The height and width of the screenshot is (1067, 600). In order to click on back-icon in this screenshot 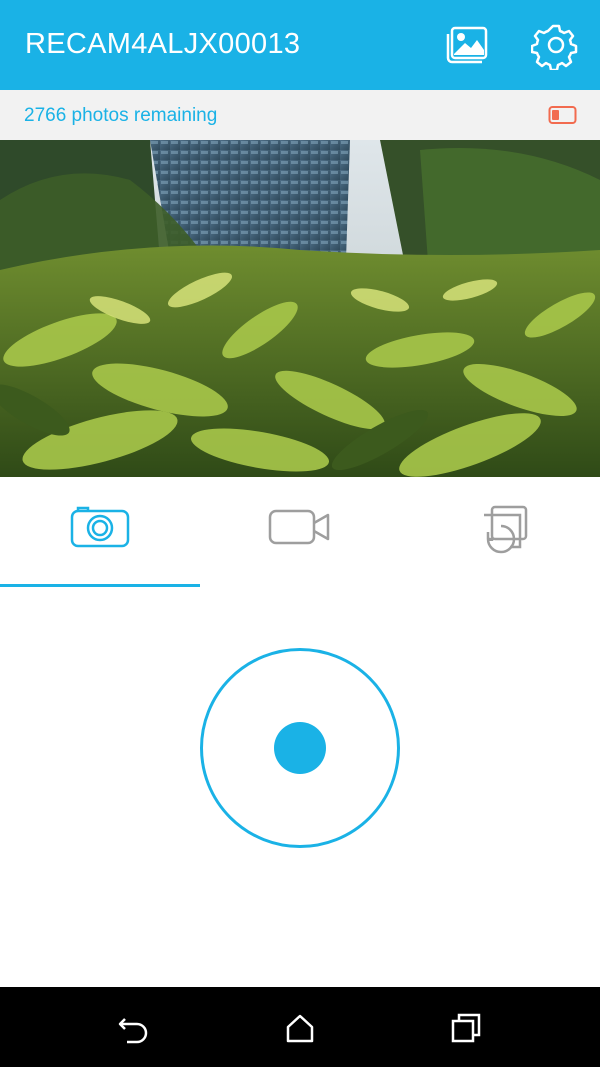, I will do `click(134, 1028)`.